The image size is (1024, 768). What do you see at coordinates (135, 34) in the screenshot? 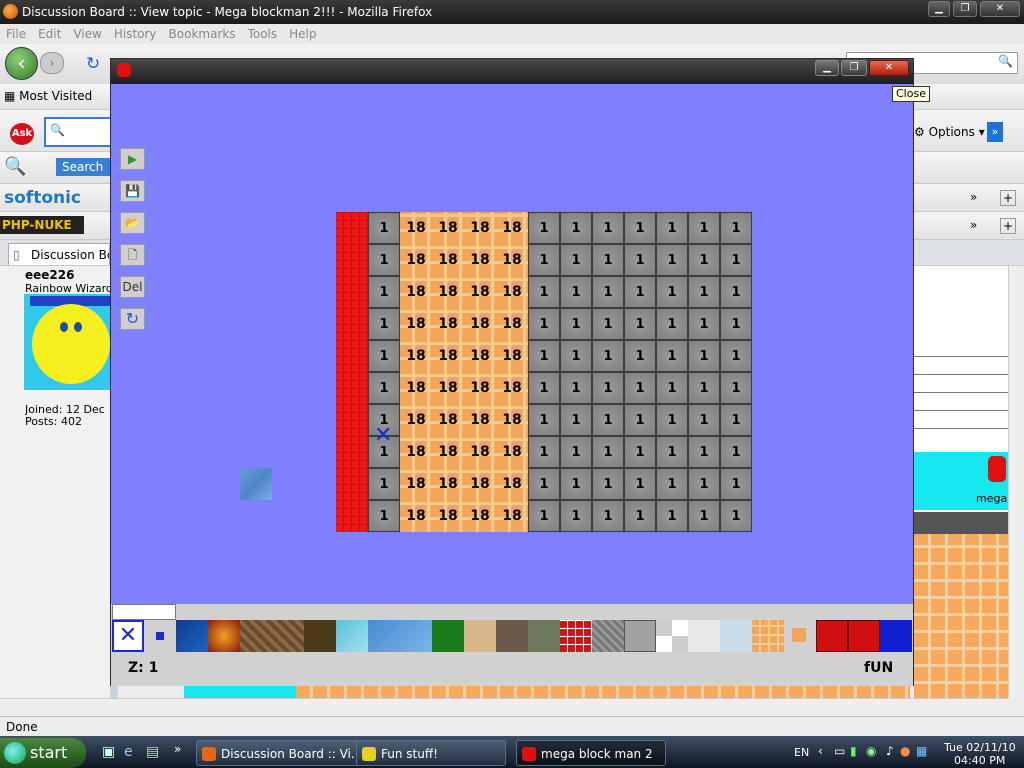
I see `menu-history: History` at bounding box center [135, 34].